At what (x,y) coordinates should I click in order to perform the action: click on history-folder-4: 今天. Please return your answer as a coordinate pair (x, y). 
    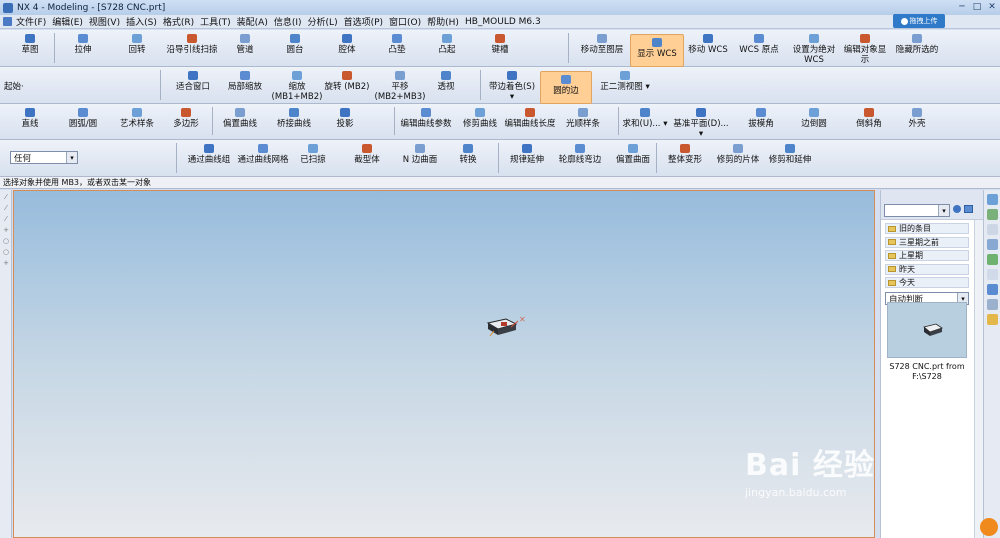
    Looking at the image, I should click on (927, 282).